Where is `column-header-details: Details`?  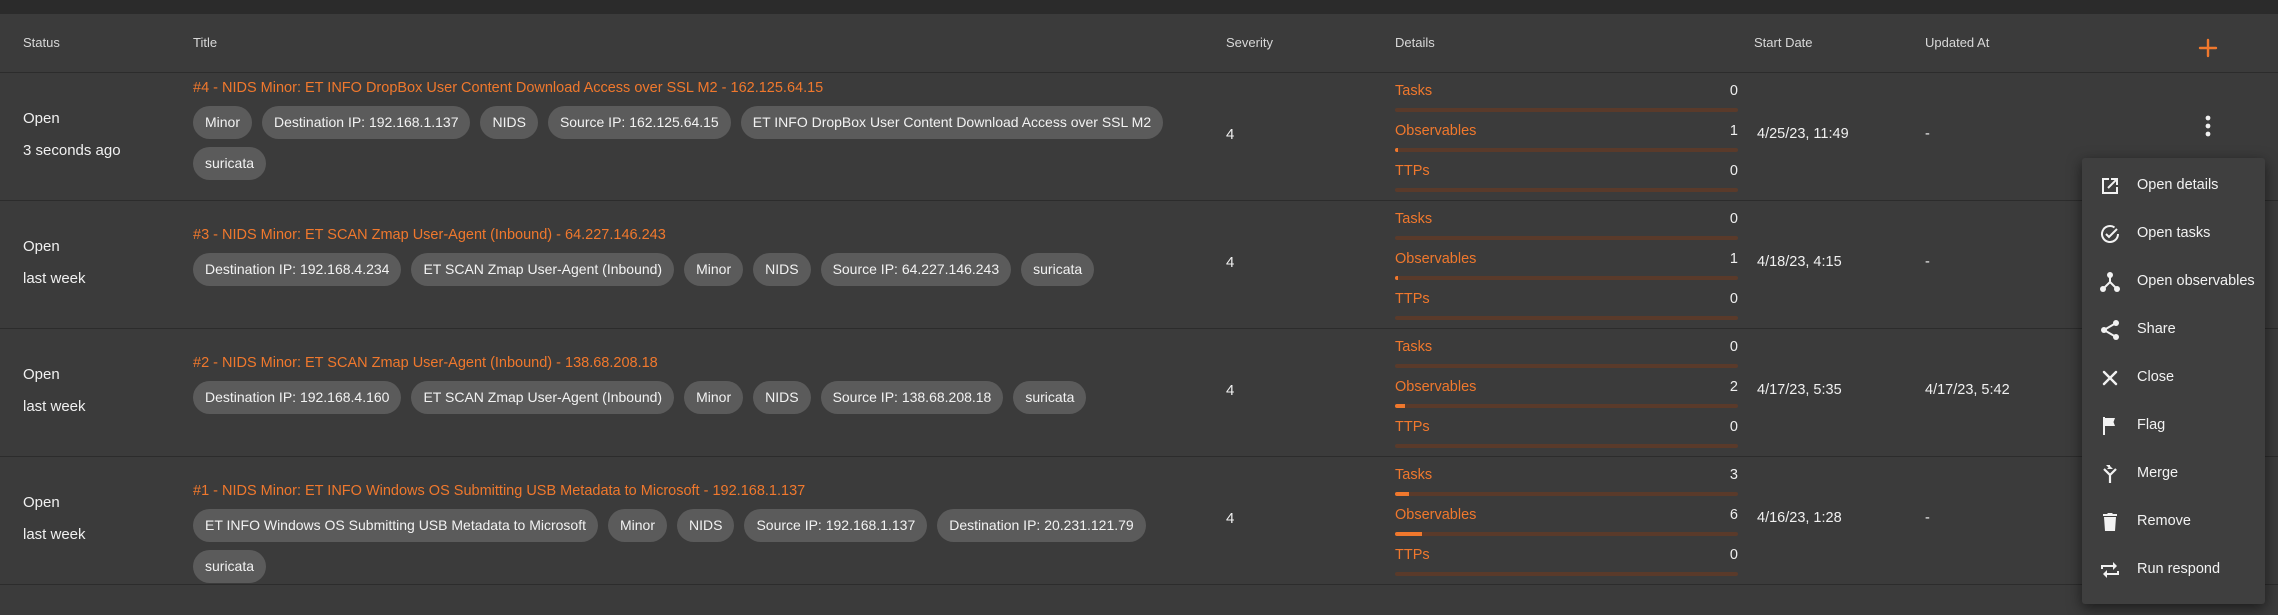 column-header-details: Details is located at coordinates (1415, 42).